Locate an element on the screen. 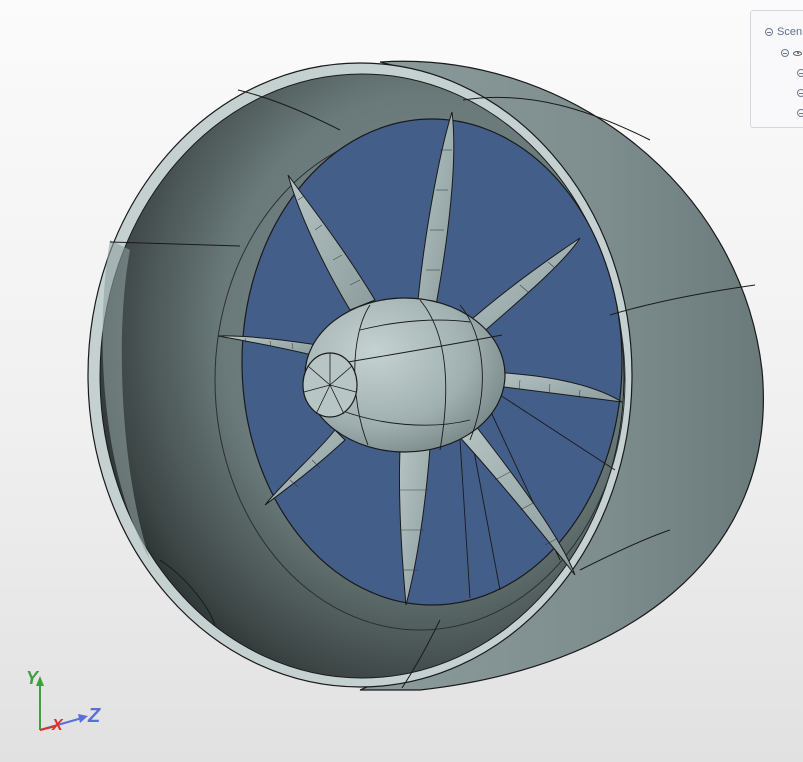 This screenshot has width=803, height=762. x-axis-label: X is located at coordinates (57, 725).